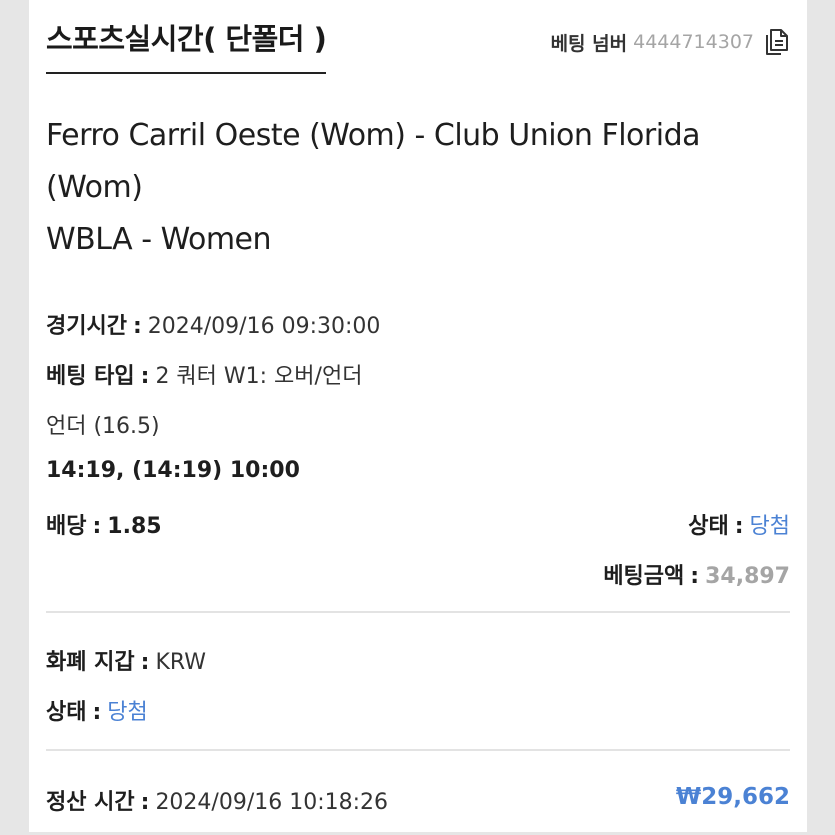 The height and width of the screenshot is (835, 835). Describe the element at coordinates (272, 802) in the screenshot. I see `settlement-time-value: 2024/09/16 10:18:26` at that location.